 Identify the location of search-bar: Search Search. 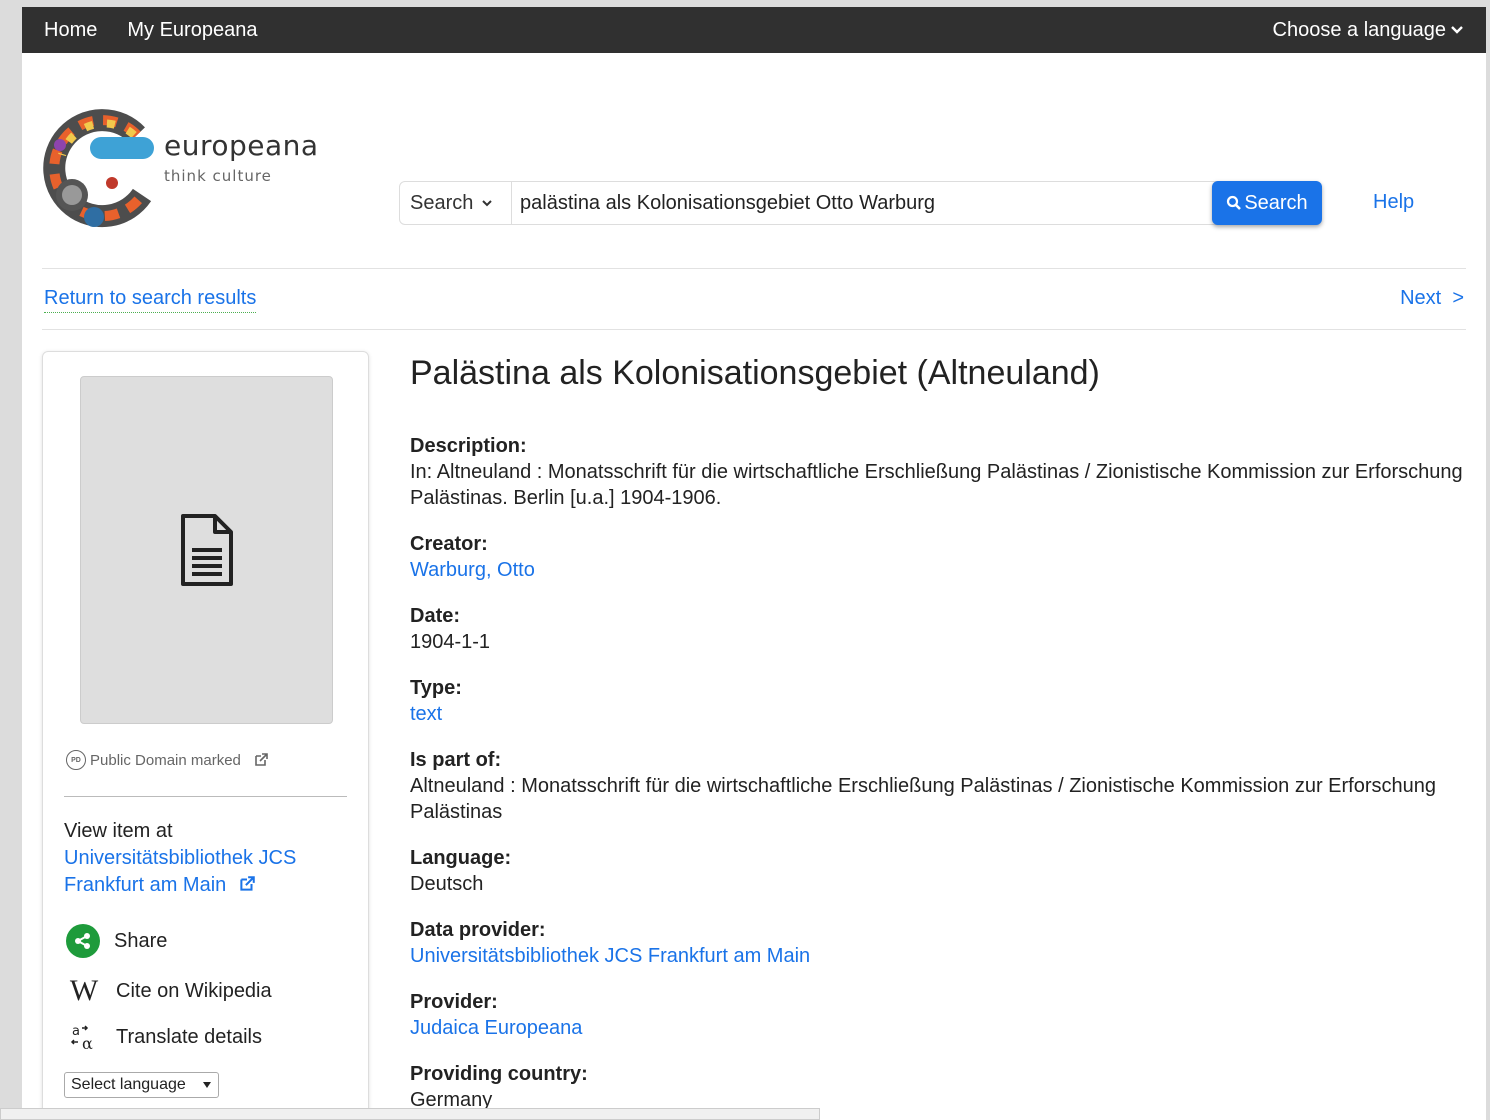
(860, 203).